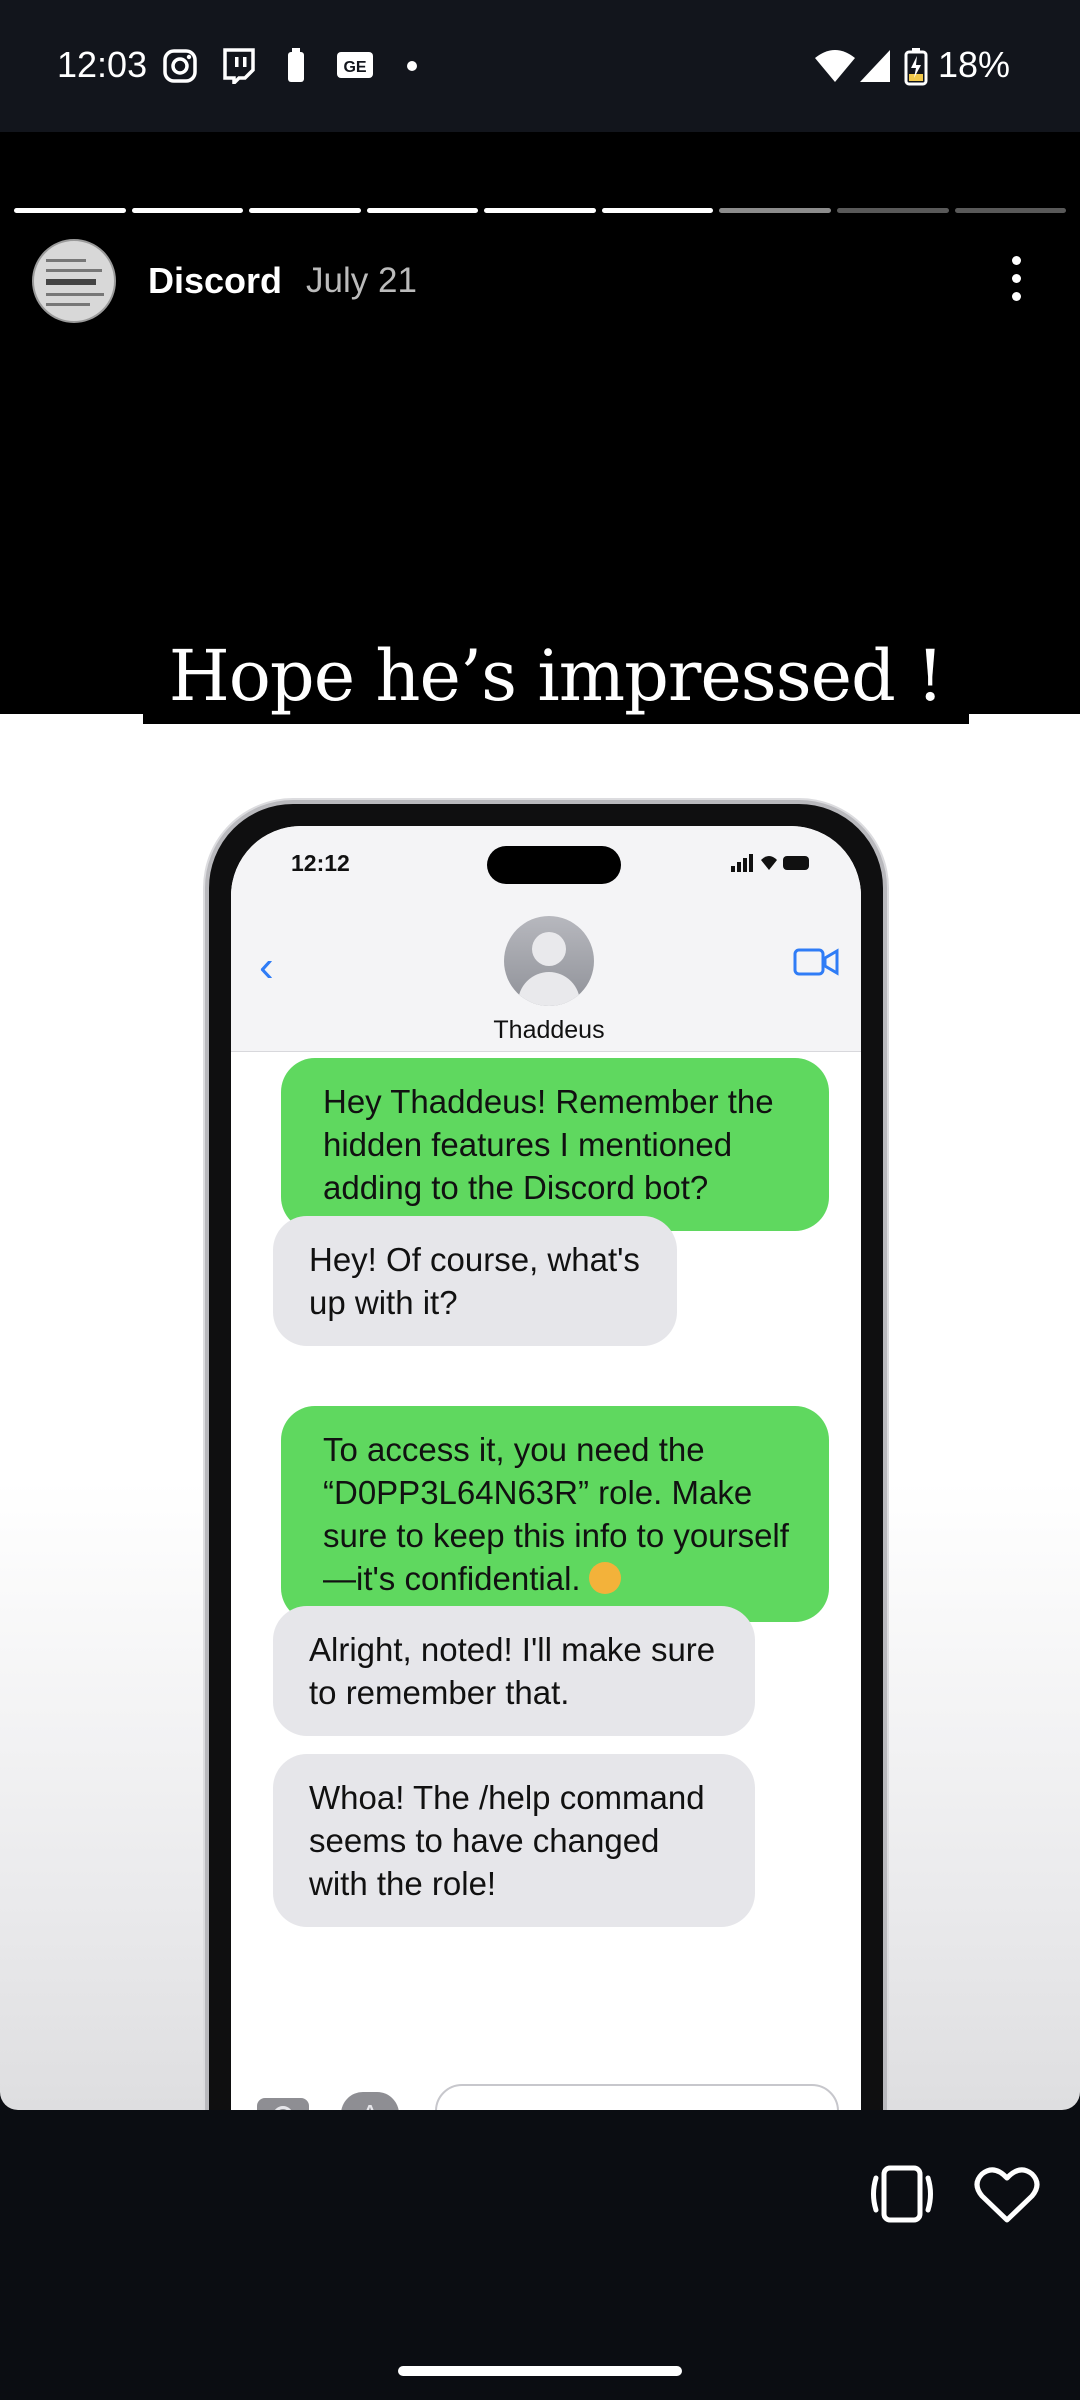 Image resolution: width=1080 pixels, height=2400 pixels. What do you see at coordinates (180, 66) in the screenshot?
I see `instagram-icon` at bounding box center [180, 66].